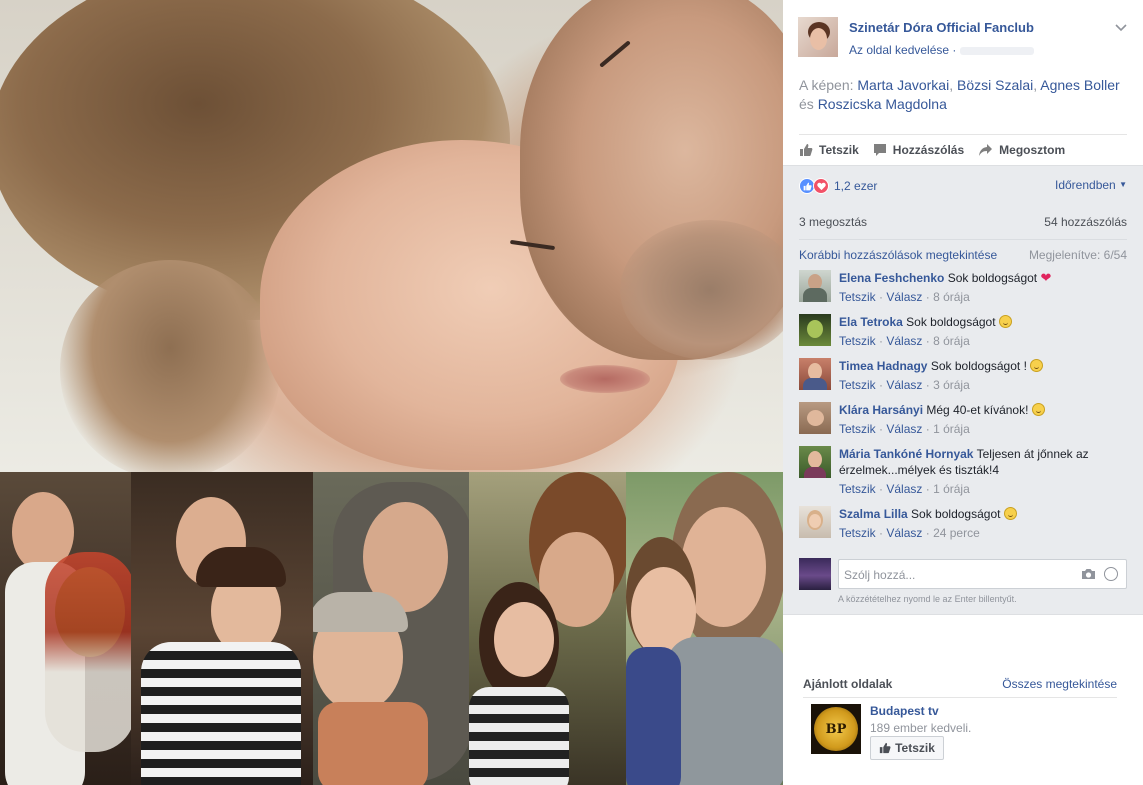  I want to click on comment-time: 24 perce, so click(956, 533).